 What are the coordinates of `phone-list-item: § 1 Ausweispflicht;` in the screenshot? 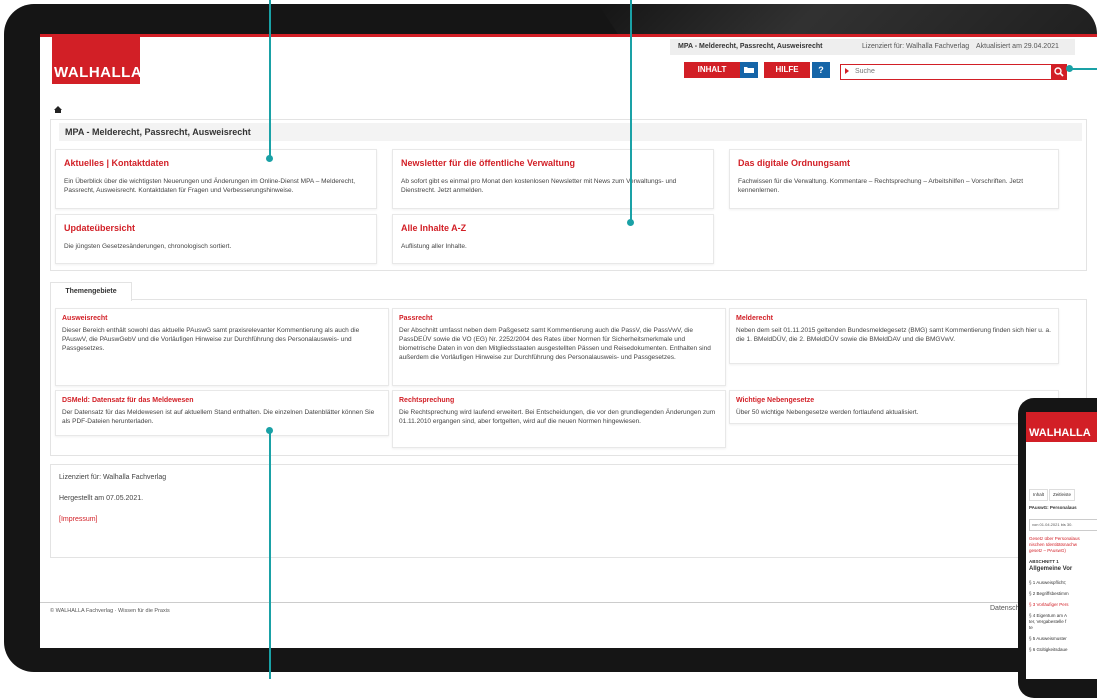 It's located at (1047, 582).